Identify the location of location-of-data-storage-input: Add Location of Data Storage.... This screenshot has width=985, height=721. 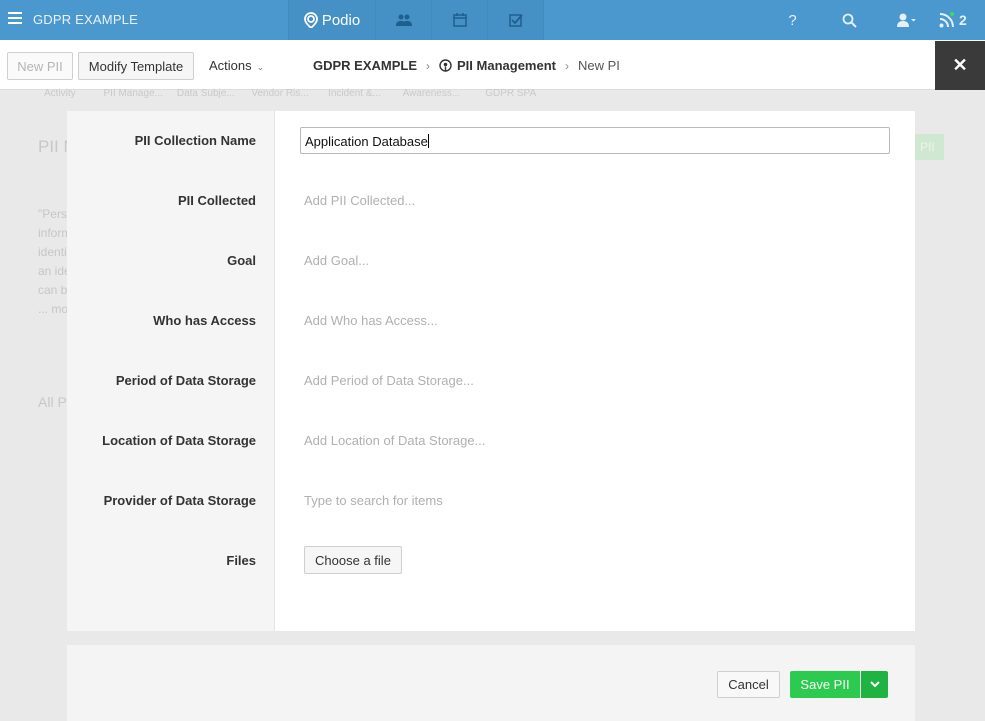
(394, 440).